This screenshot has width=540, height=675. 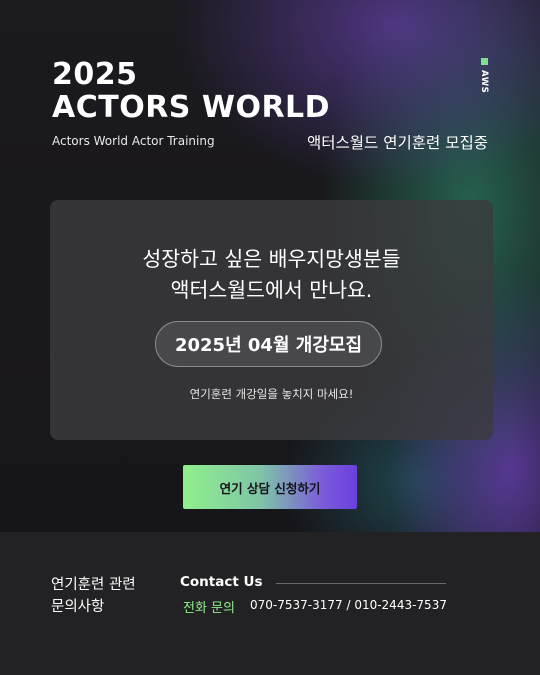 What do you see at coordinates (191, 107) in the screenshot?
I see `title-brand: ACTORS WORLD` at bounding box center [191, 107].